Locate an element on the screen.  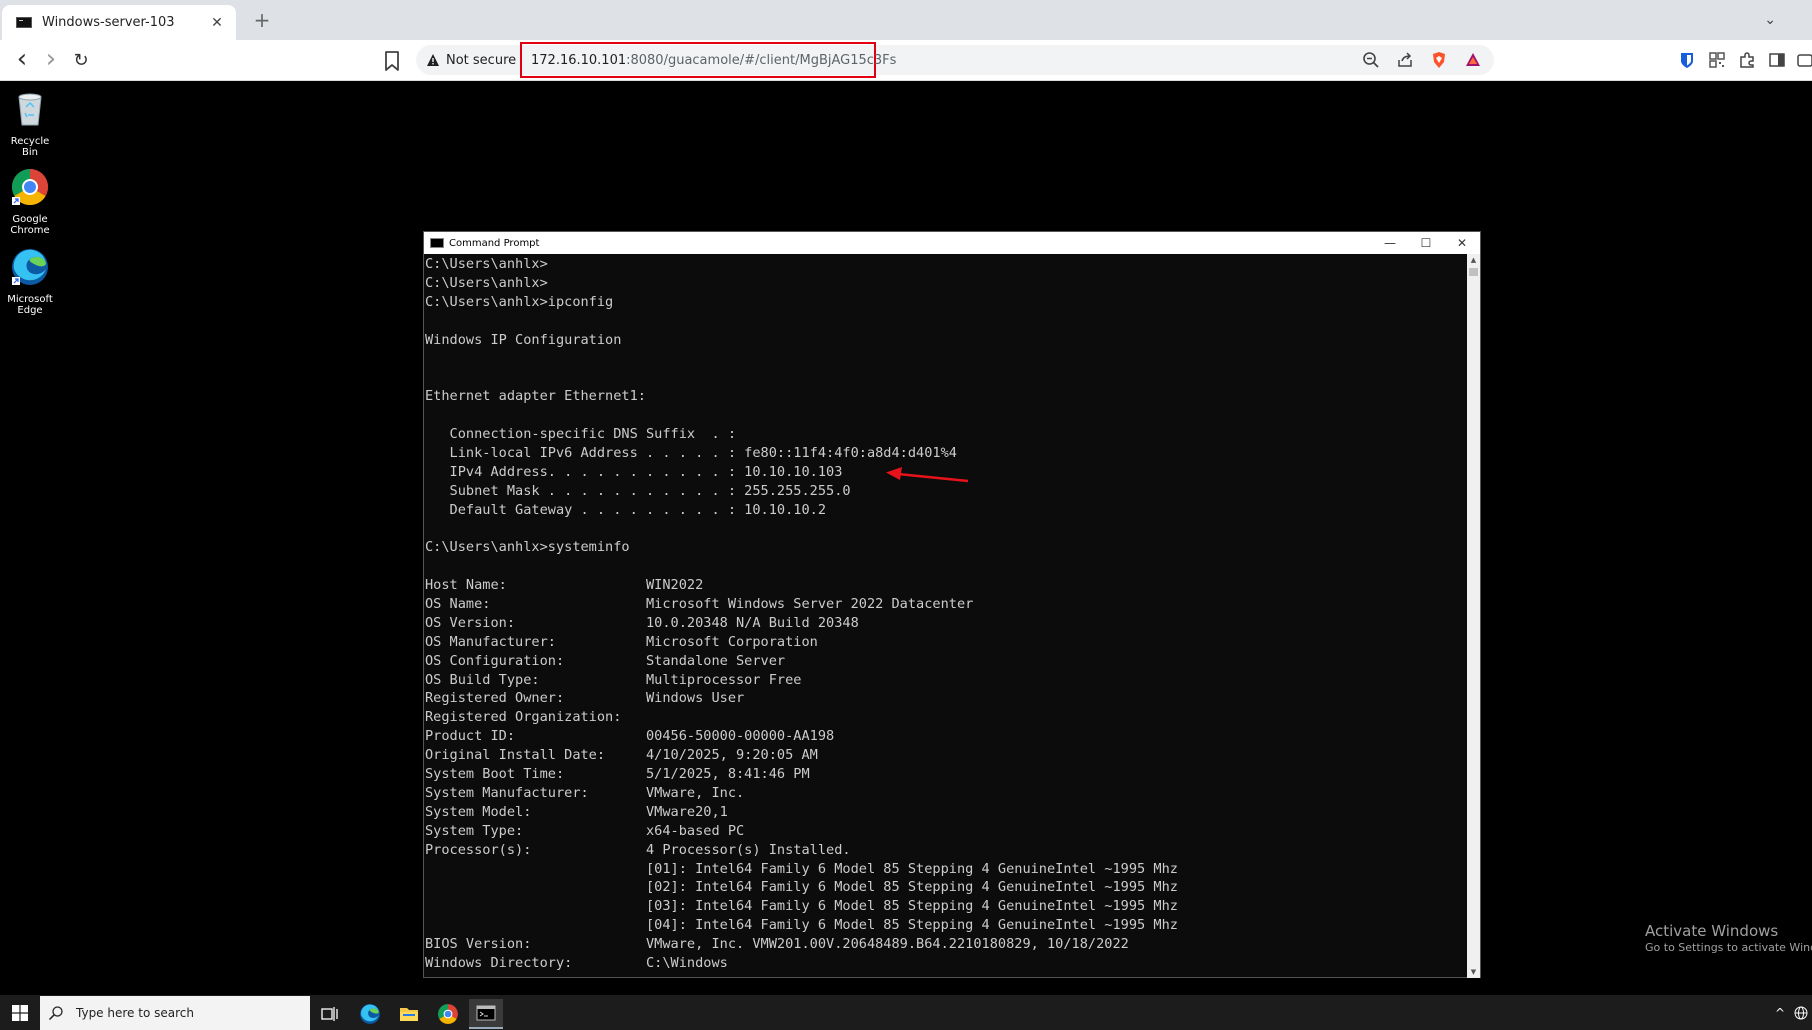
task-view-icon is located at coordinates (329, 1014).